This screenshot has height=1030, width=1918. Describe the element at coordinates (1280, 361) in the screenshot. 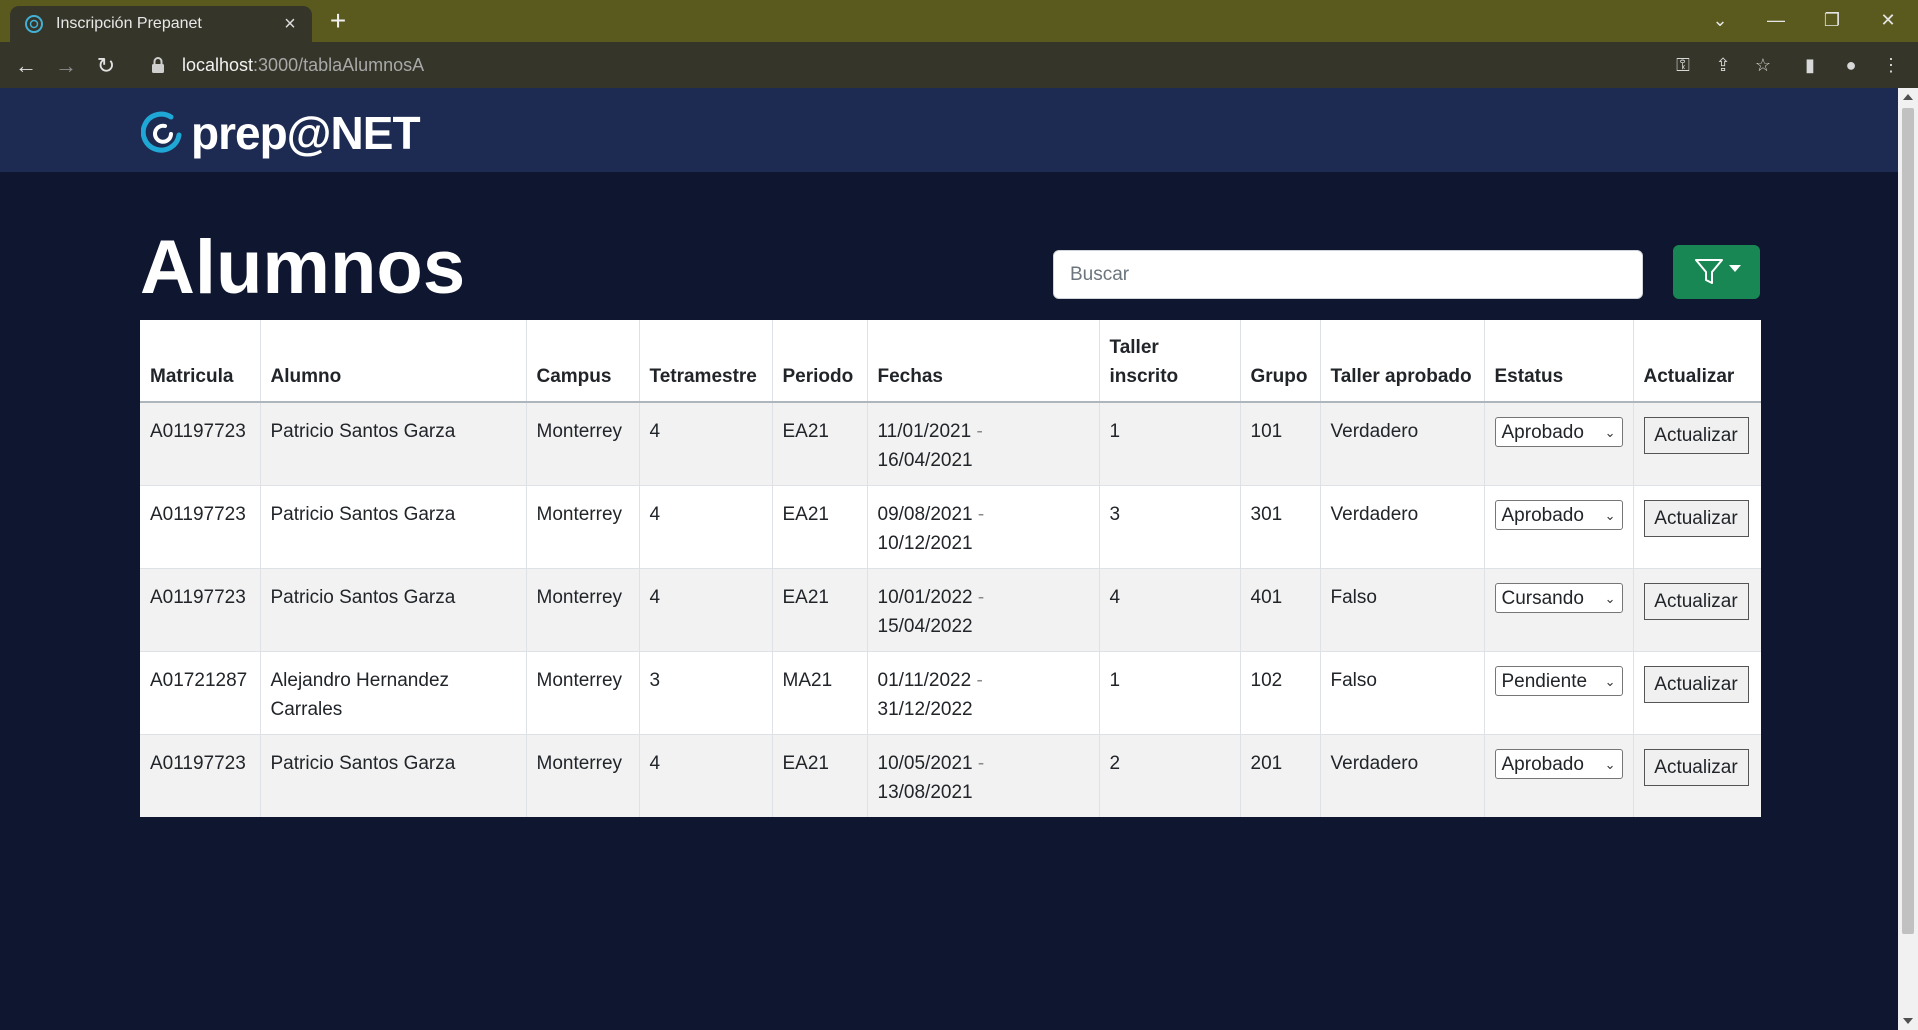

I see `col-header-grupo: Grupo` at that location.